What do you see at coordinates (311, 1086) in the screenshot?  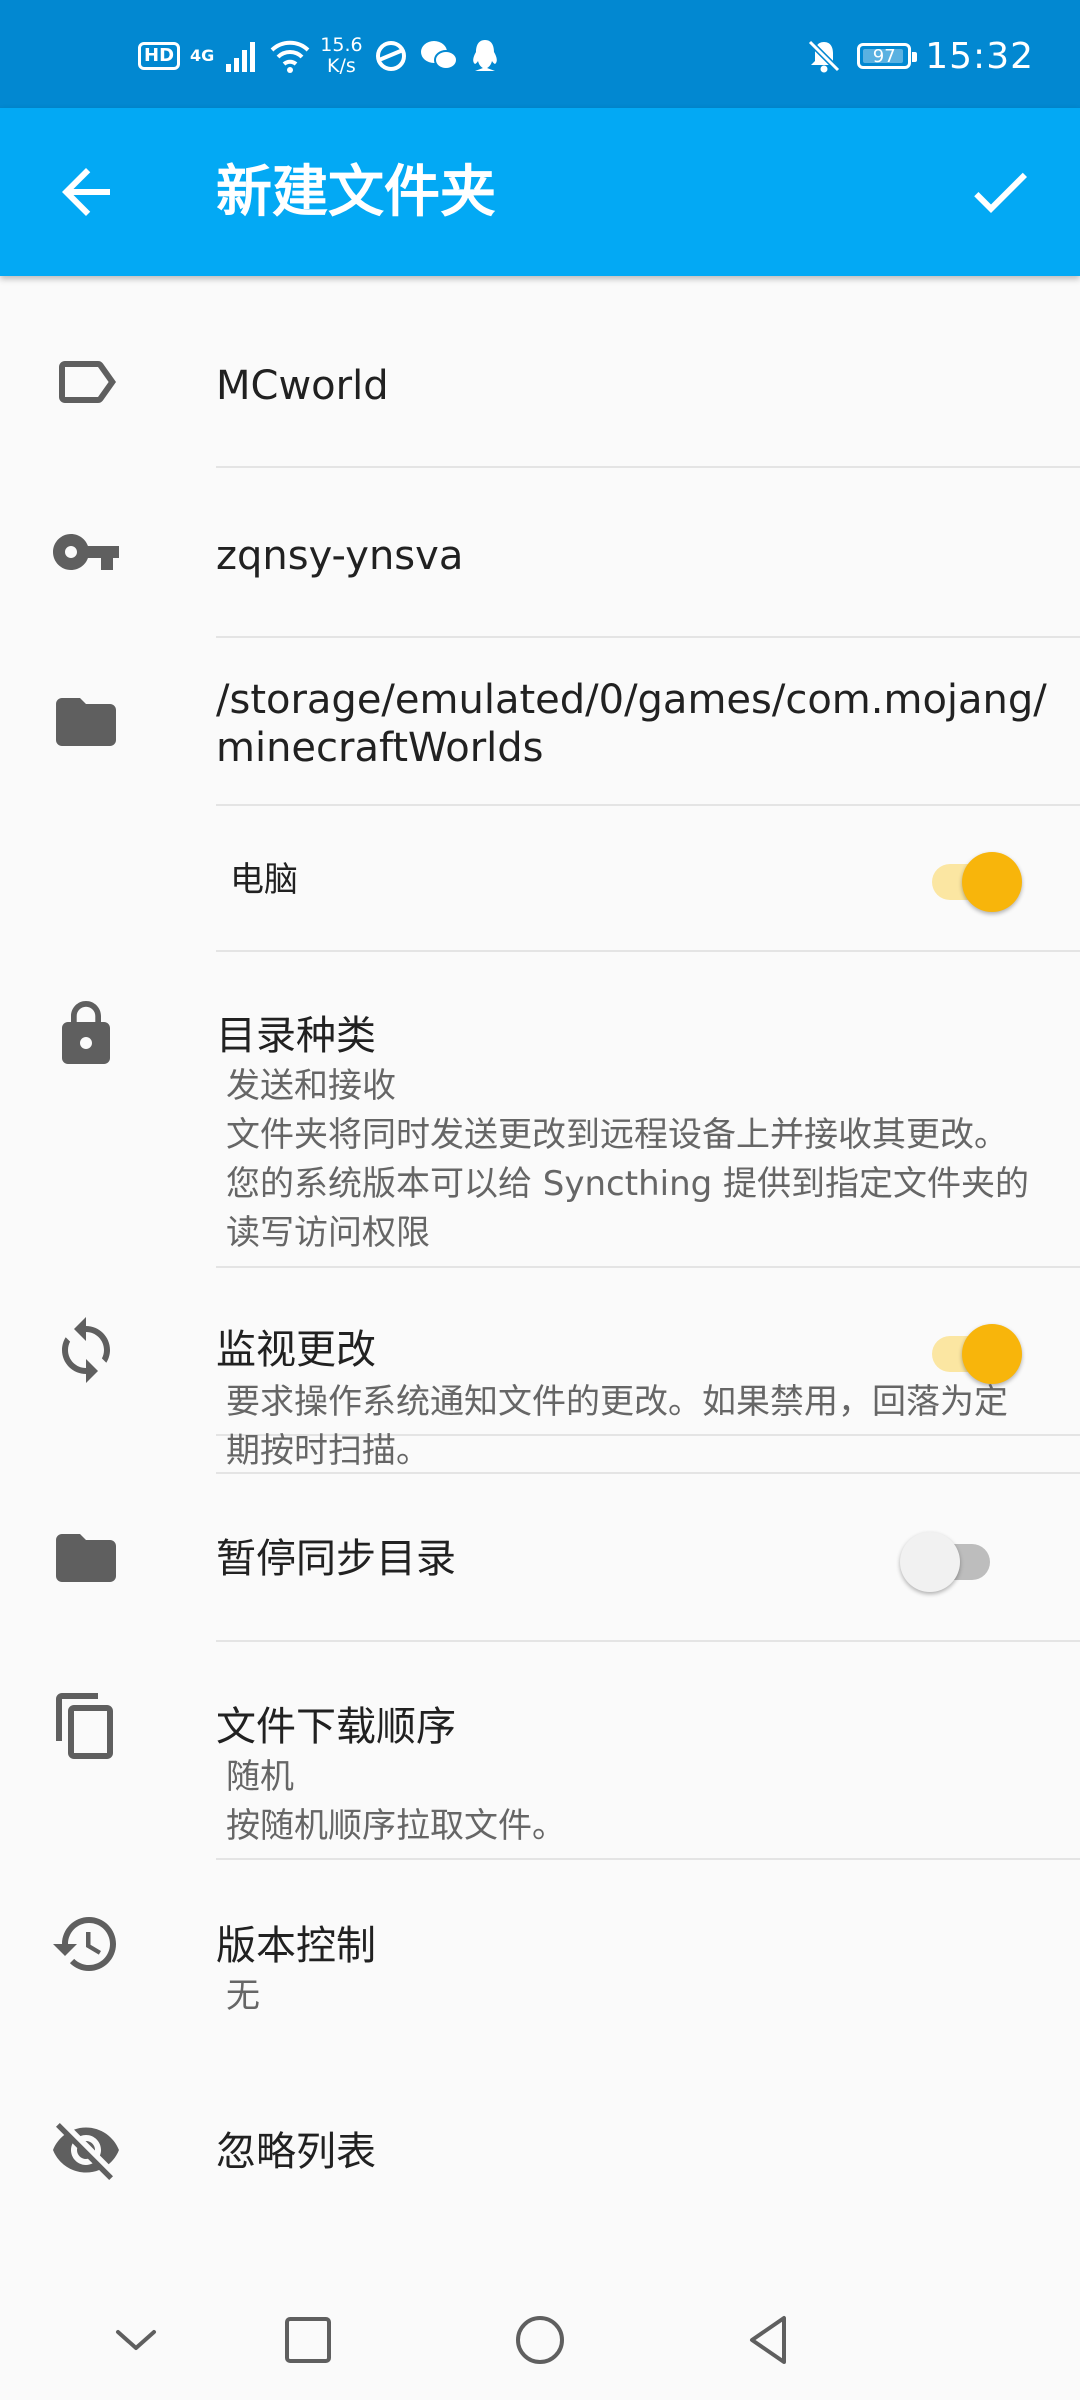 I see `folder-type-value: 发送和接收` at bounding box center [311, 1086].